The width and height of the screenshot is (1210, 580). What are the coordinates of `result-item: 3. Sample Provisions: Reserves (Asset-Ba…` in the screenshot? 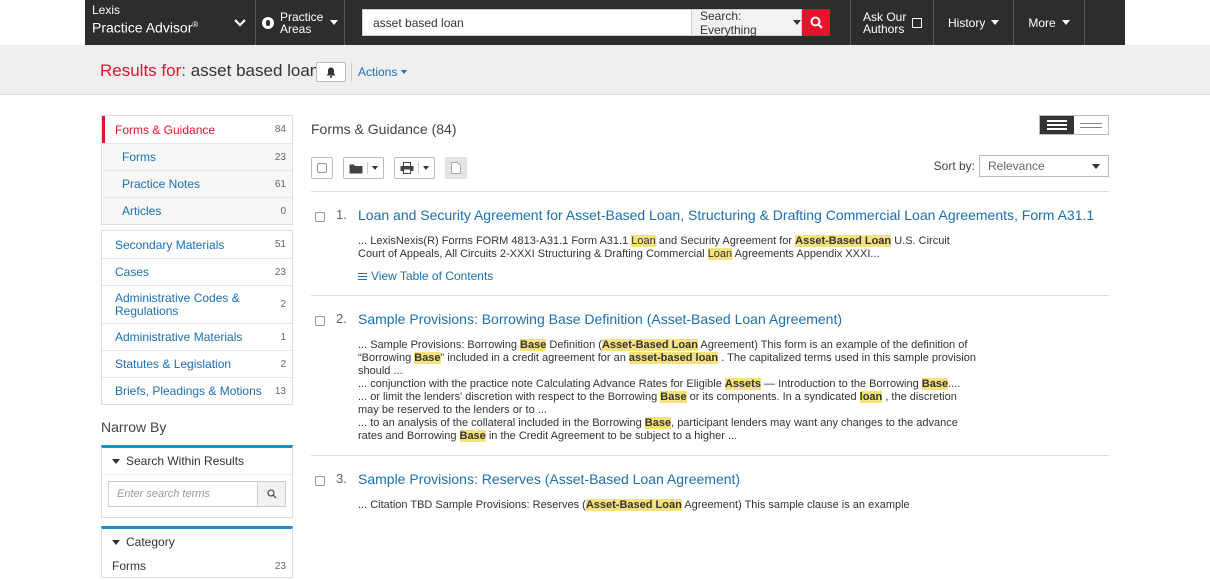 It's located at (710, 490).